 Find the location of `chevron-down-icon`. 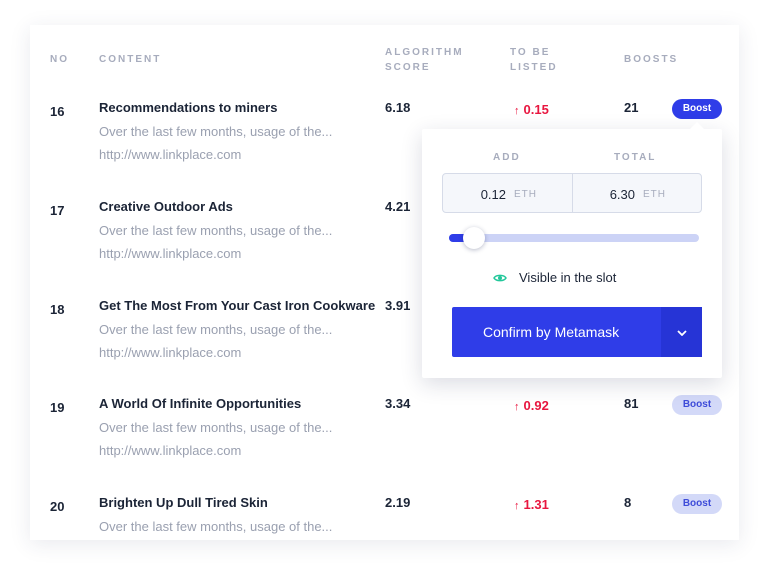

chevron-down-icon is located at coordinates (681, 332).